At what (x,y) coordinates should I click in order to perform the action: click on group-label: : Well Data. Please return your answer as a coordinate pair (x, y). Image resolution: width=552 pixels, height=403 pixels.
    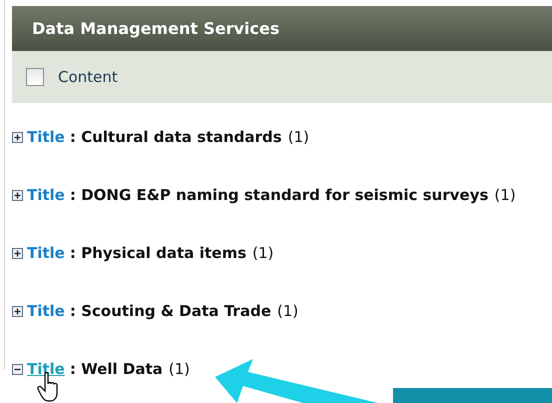
    Looking at the image, I should click on (116, 369).